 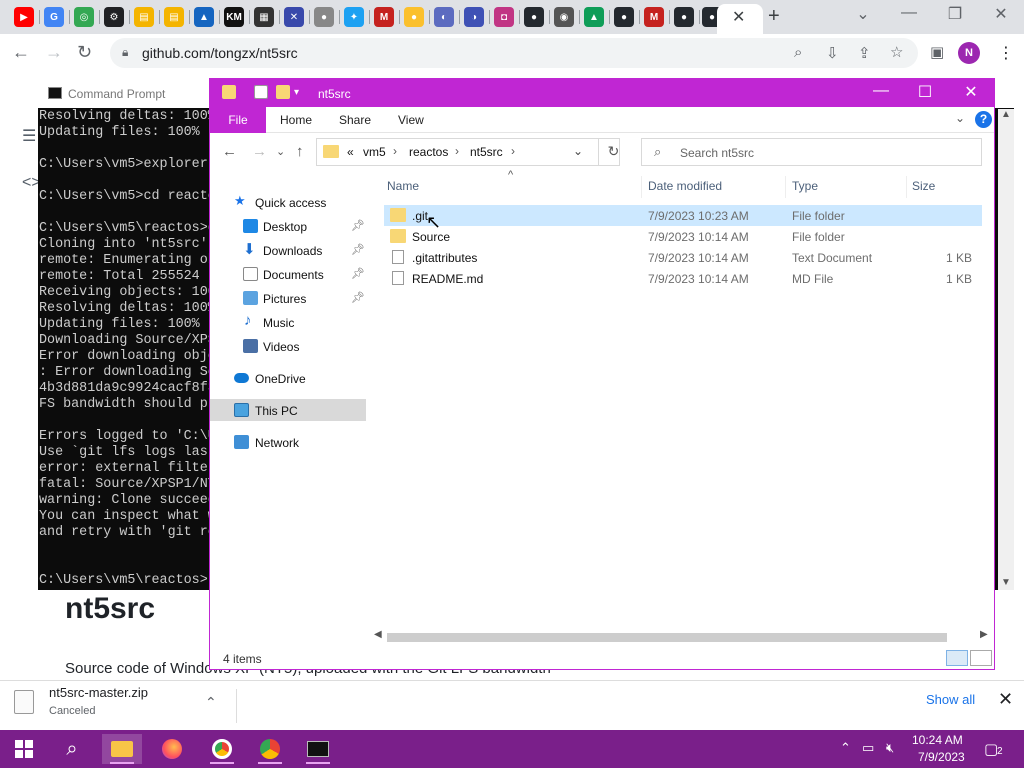 What do you see at coordinates (280, 151) in the screenshot?
I see `recent-locations-icon: ⌄` at bounding box center [280, 151].